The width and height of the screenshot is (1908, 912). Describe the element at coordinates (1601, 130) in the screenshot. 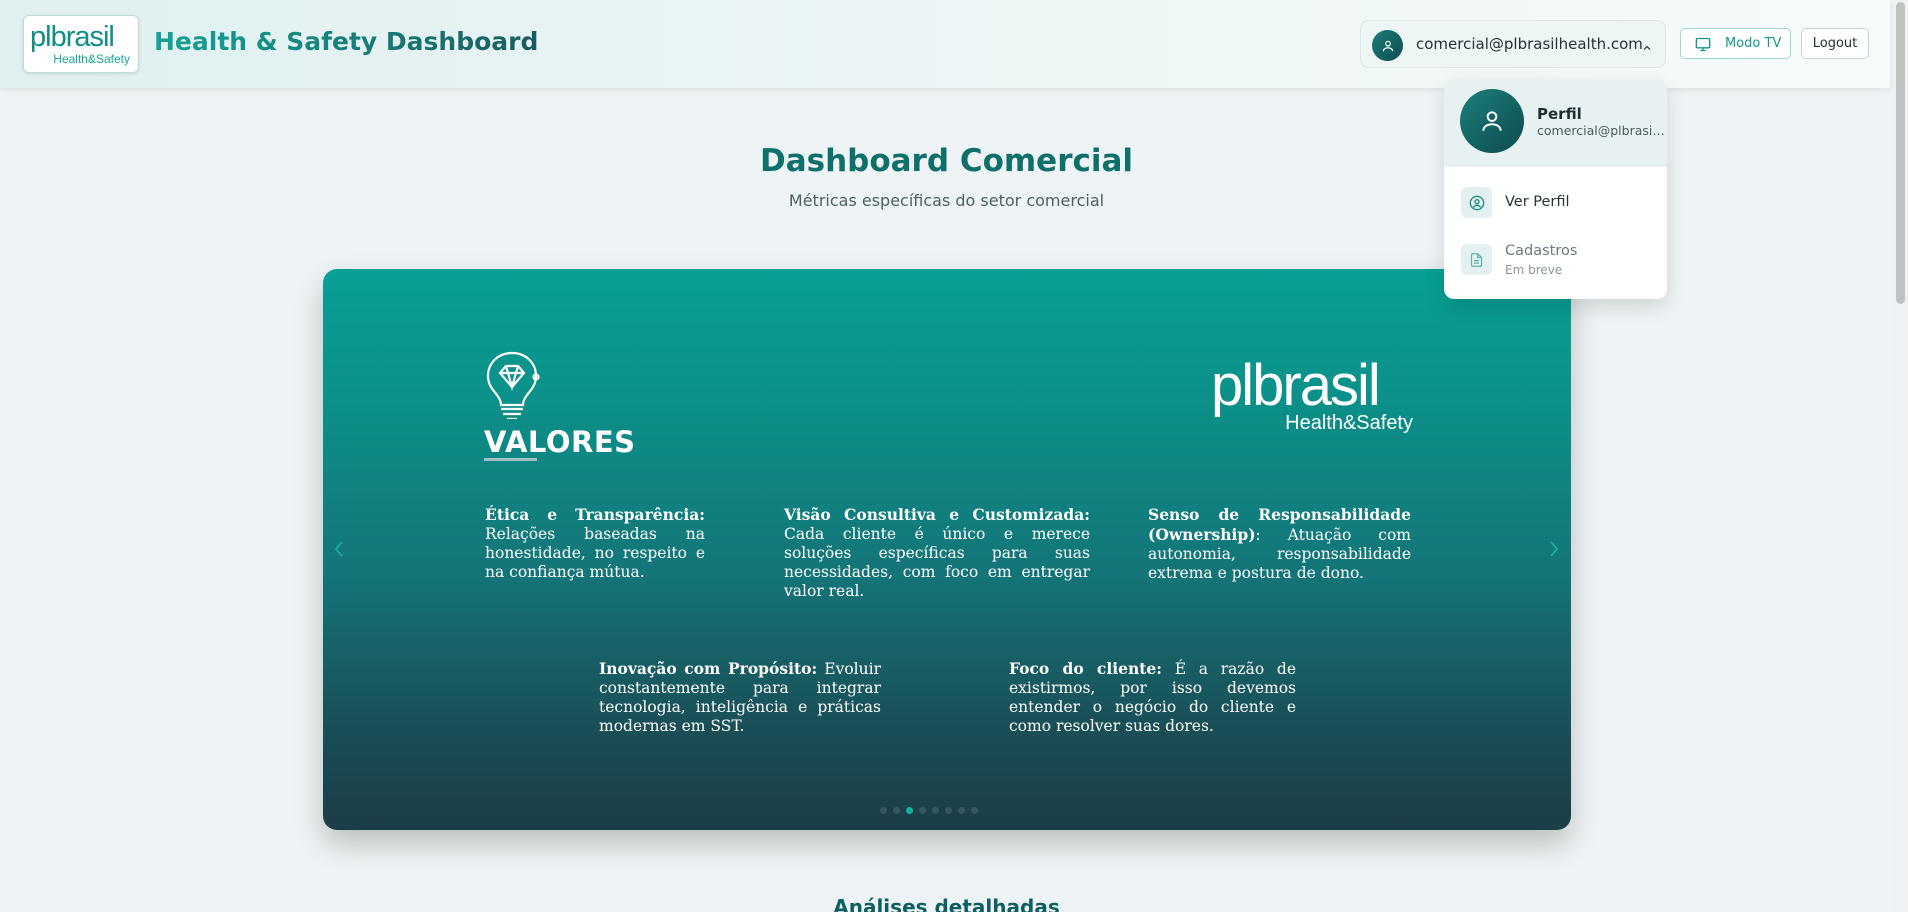

I see `profile-email: comercial@plbrasilhealth.com` at that location.